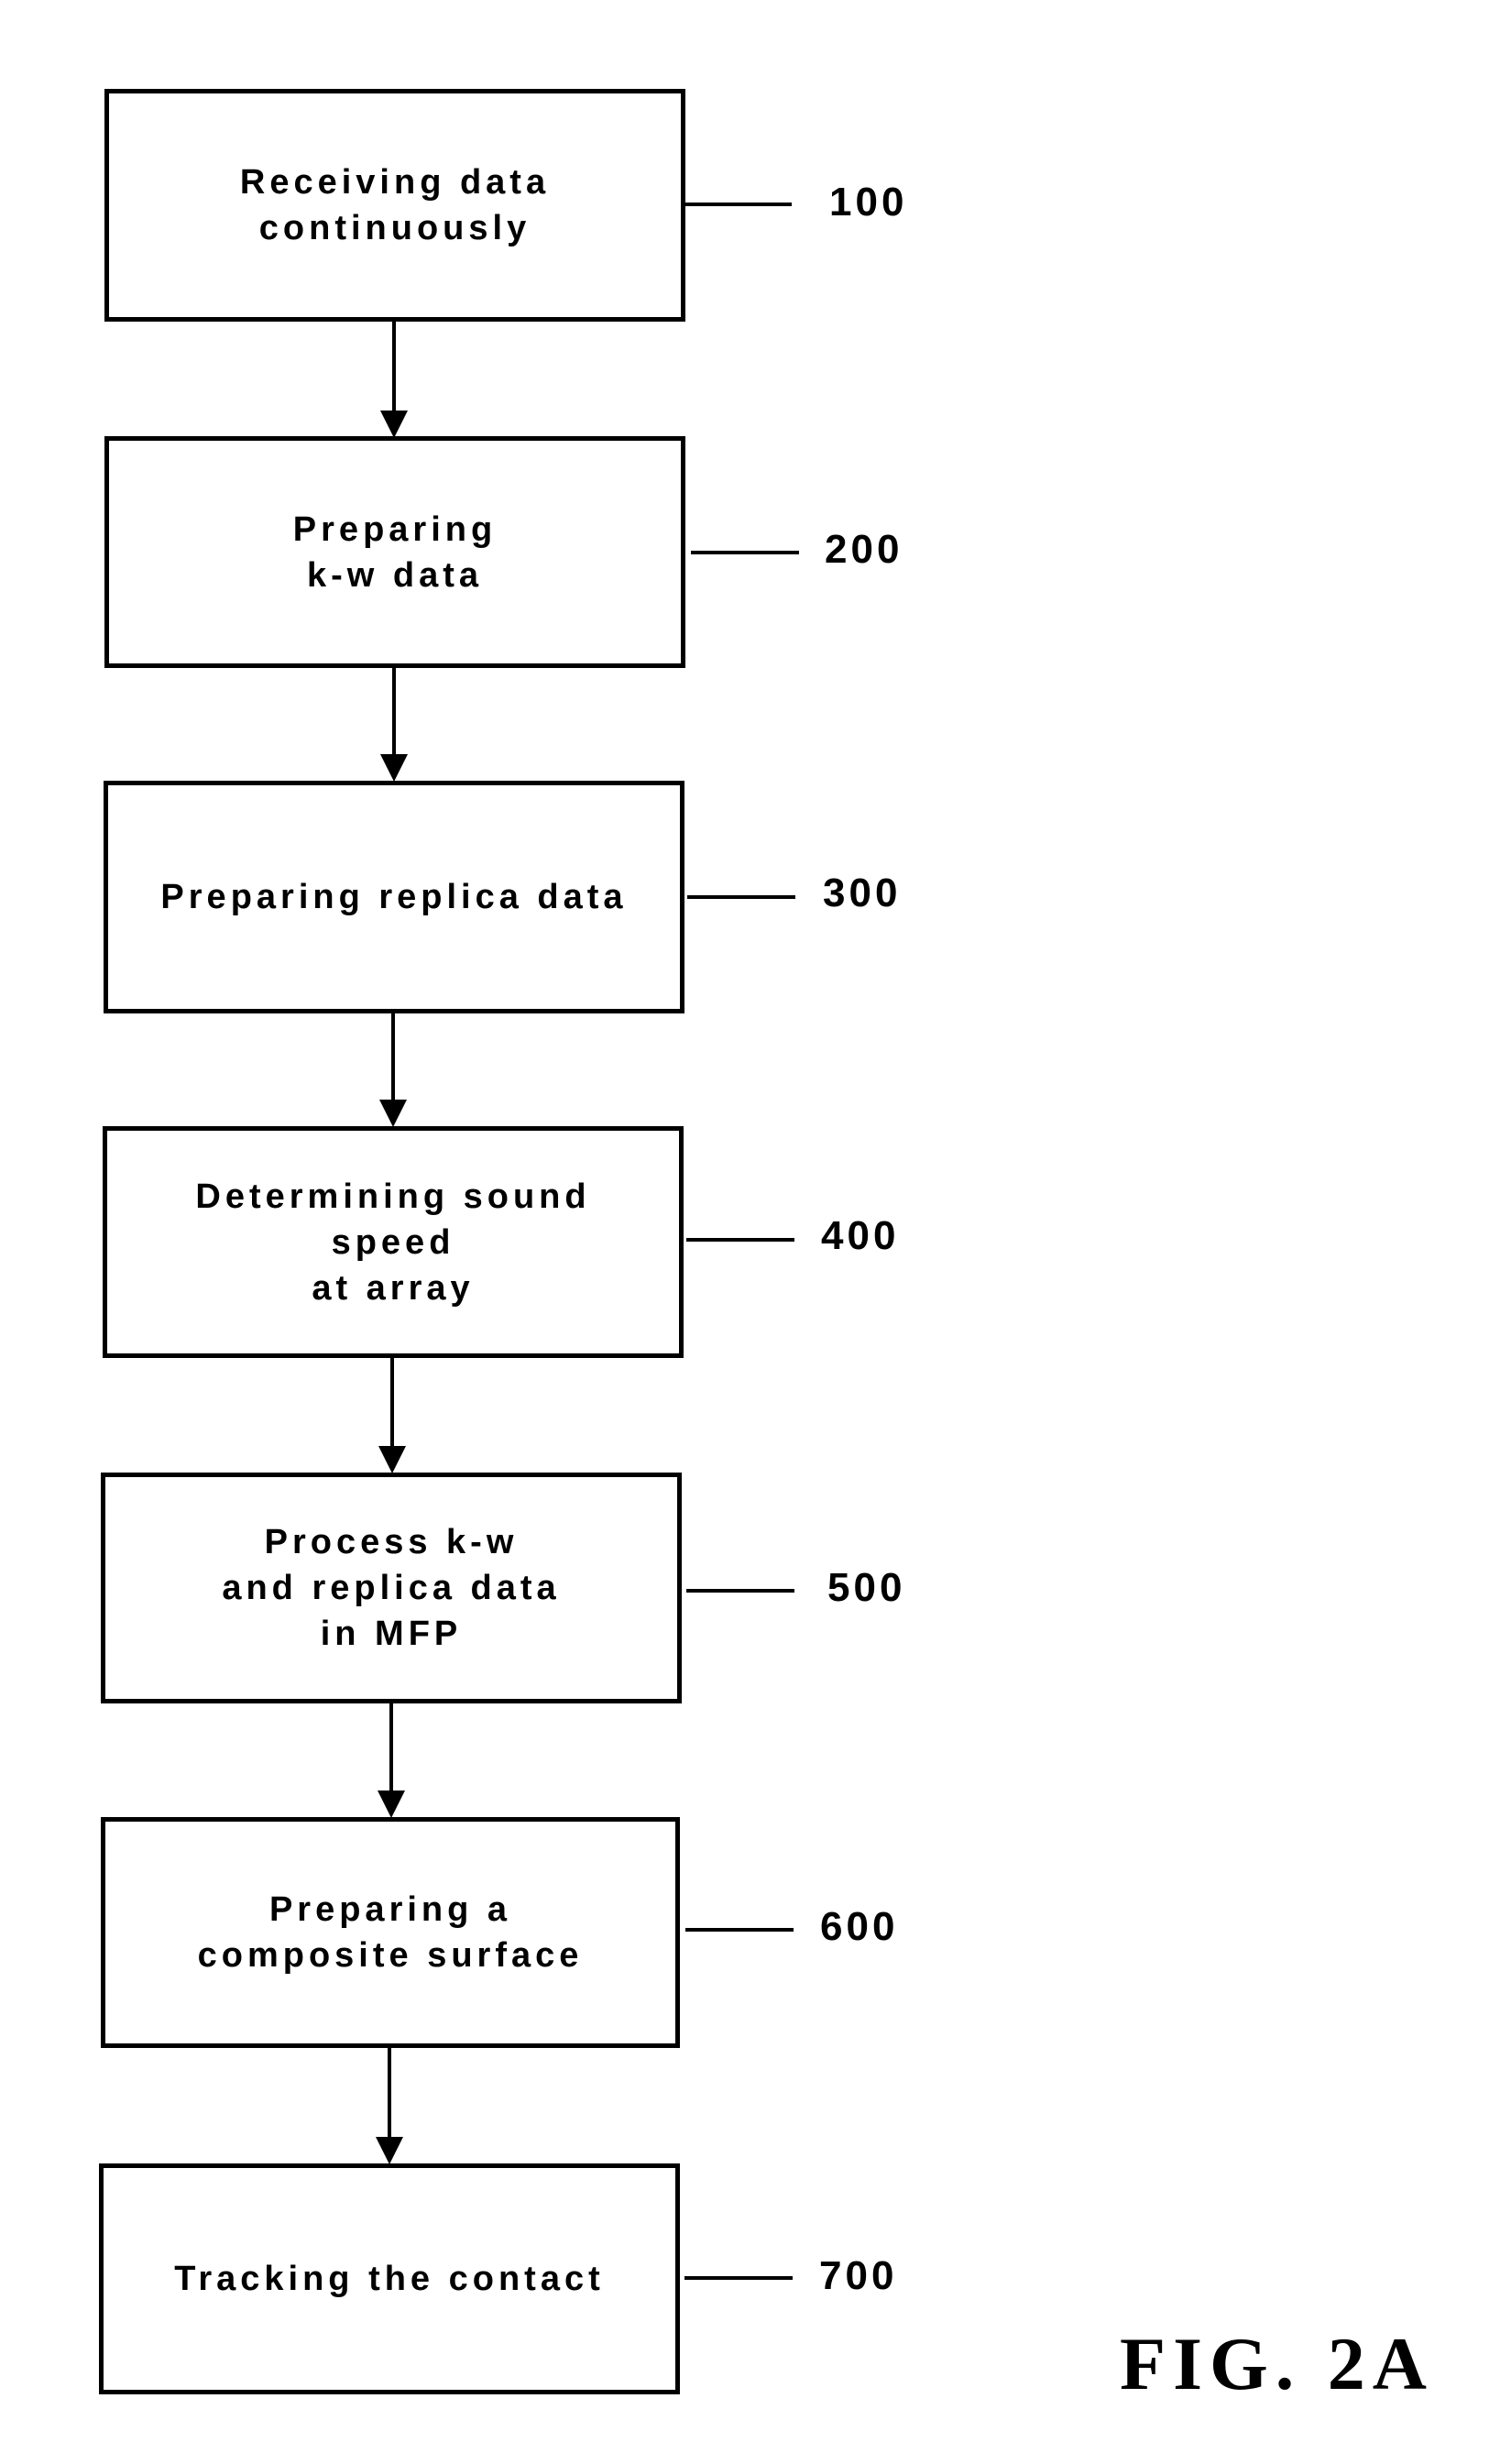 Image resolution: width=1511 pixels, height=2464 pixels. Describe the element at coordinates (866, 1588) in the screenshot. I see `reference-numeral: 500` at that location.